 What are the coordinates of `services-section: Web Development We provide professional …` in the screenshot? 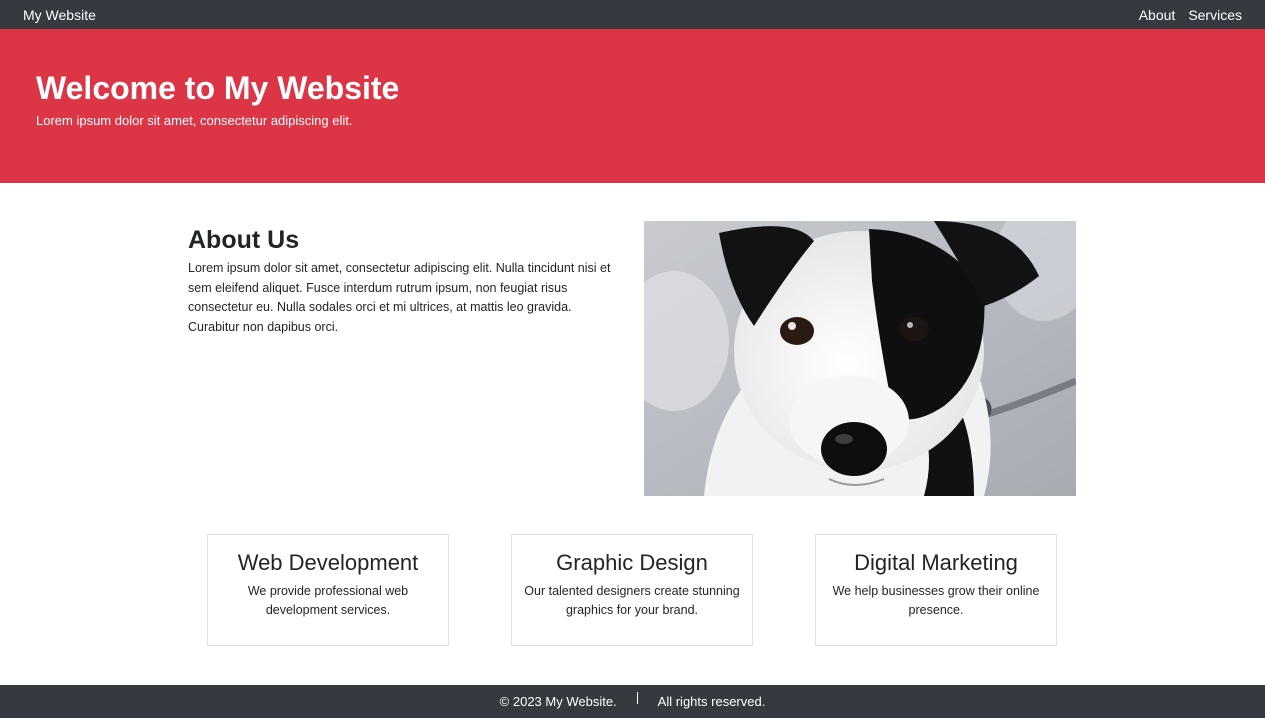 It's located at (632, 590).